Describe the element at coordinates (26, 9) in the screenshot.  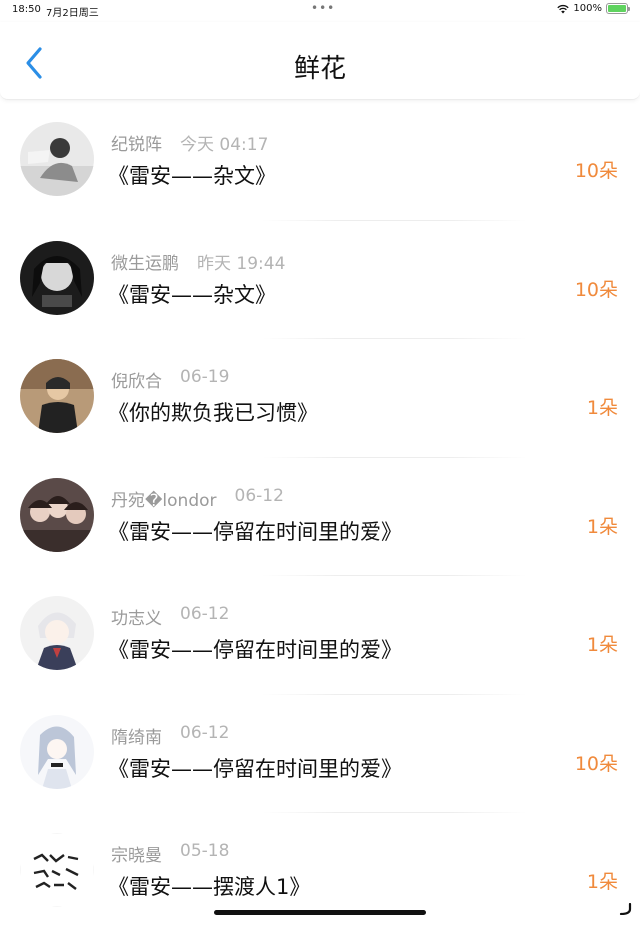
I see `status-time: 18:50` at that location.